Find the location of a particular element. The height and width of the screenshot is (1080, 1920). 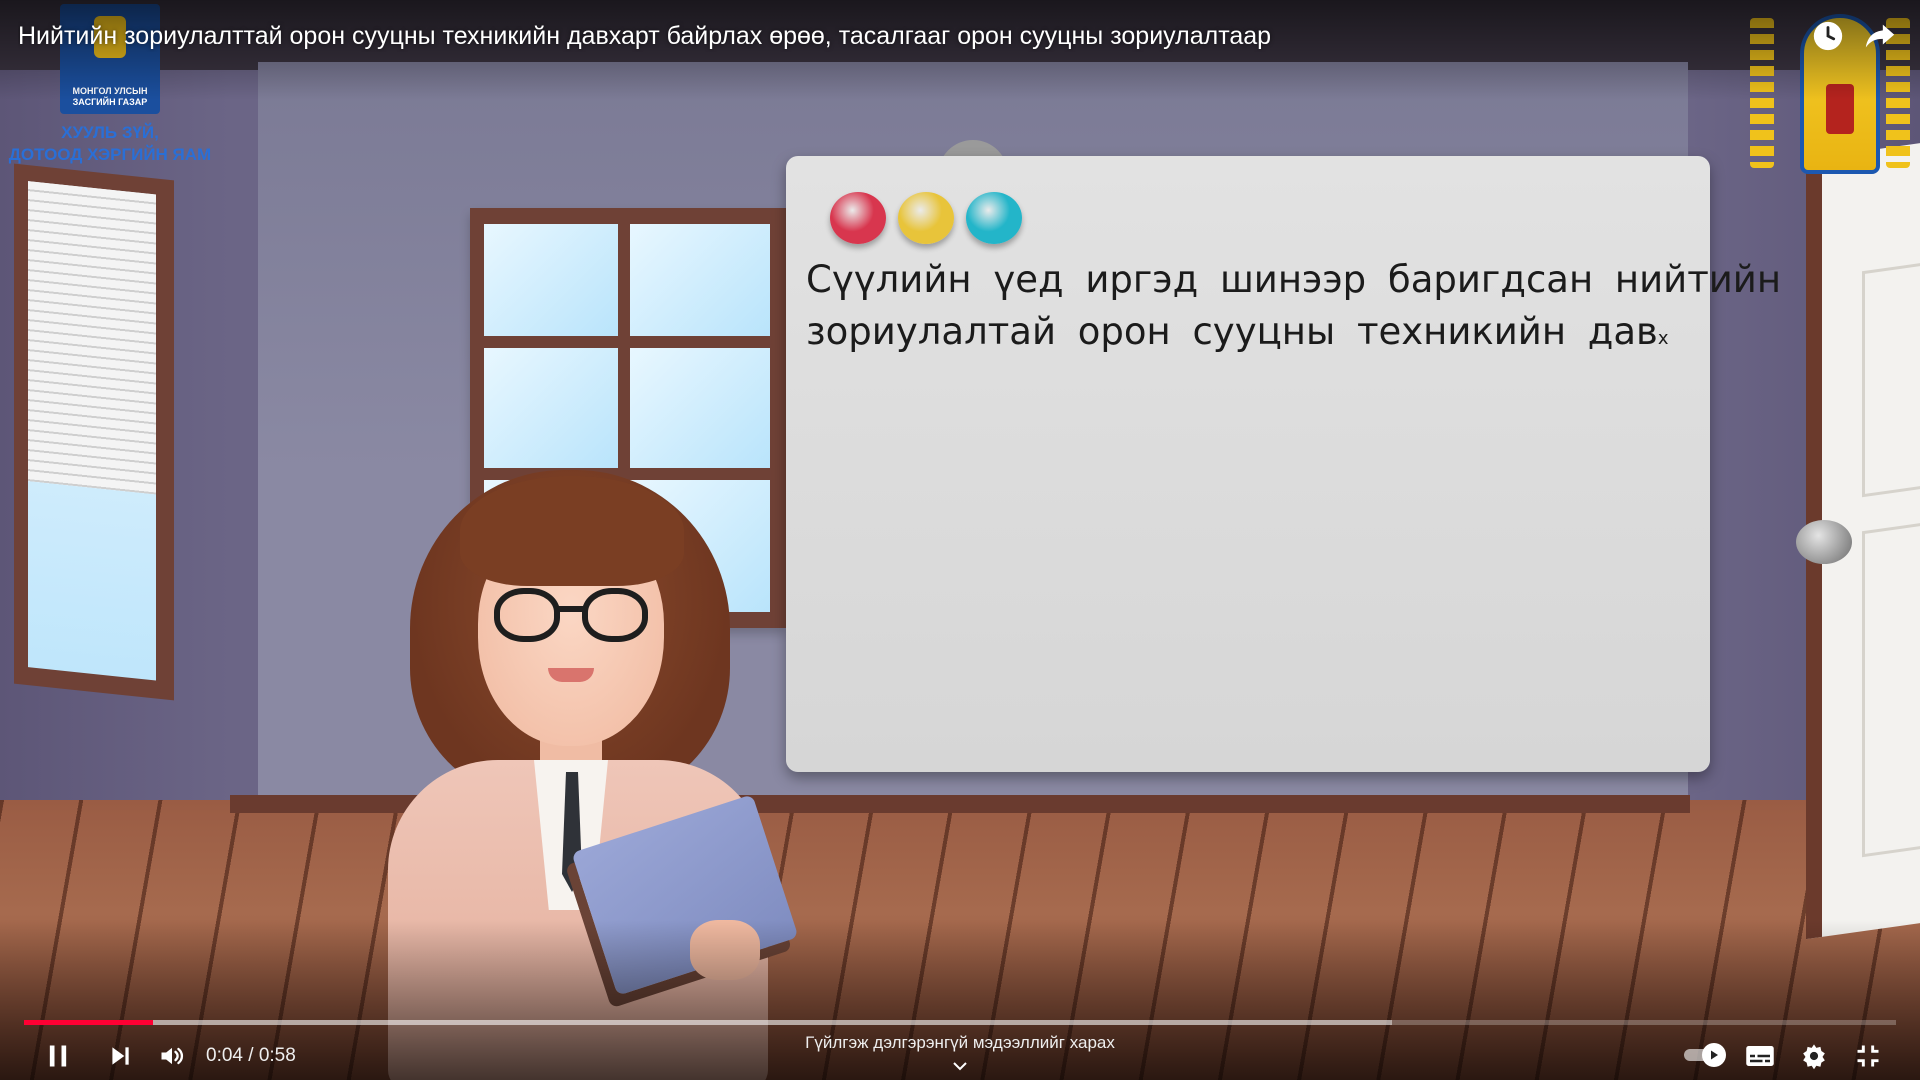

pin-cyan is located at coordinates (994, 218).